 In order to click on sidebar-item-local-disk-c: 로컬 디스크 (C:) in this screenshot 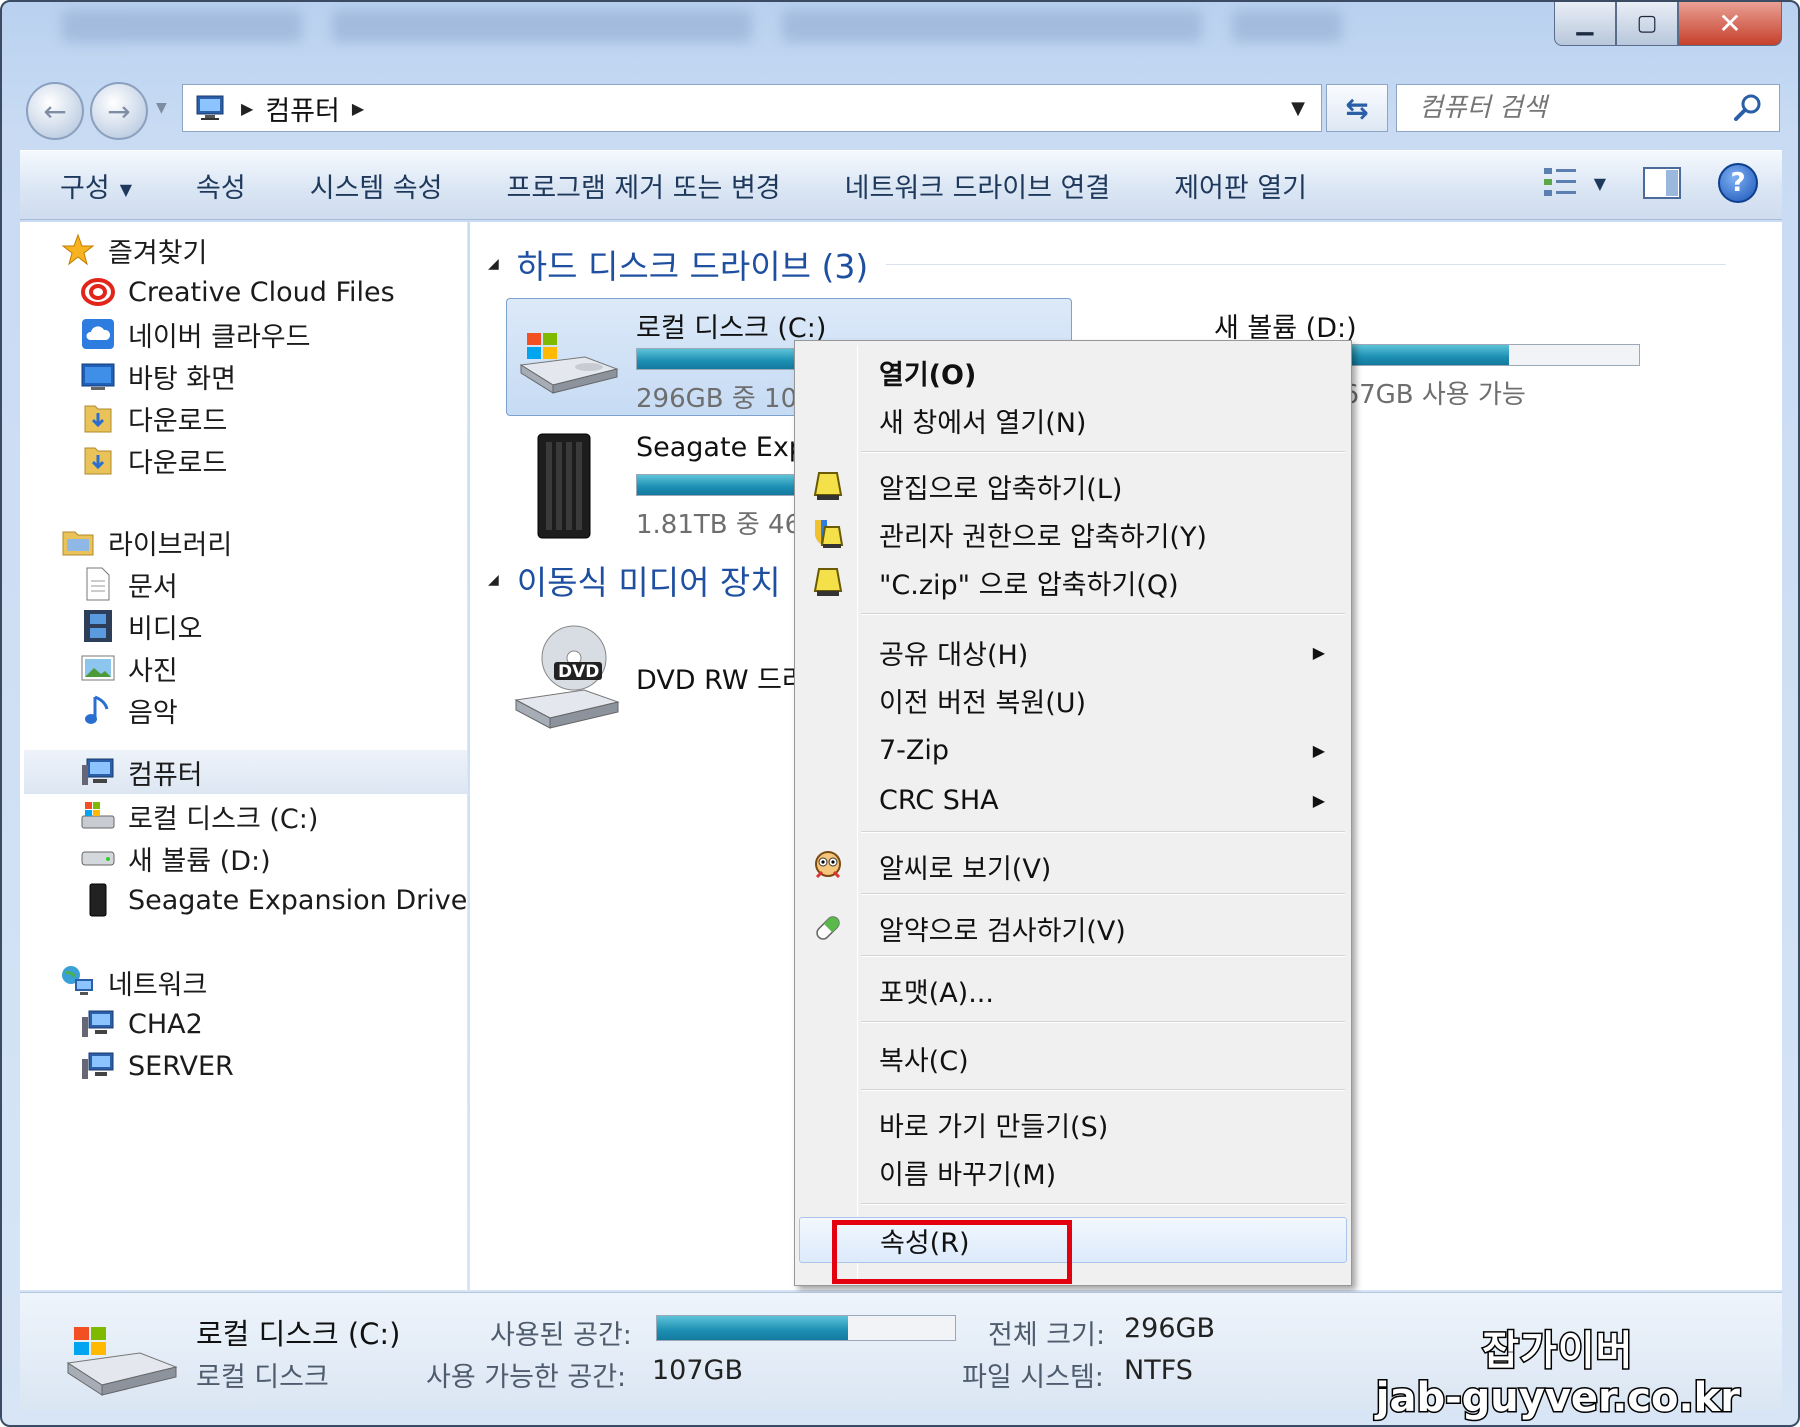, I will do `click(199, 816)`.